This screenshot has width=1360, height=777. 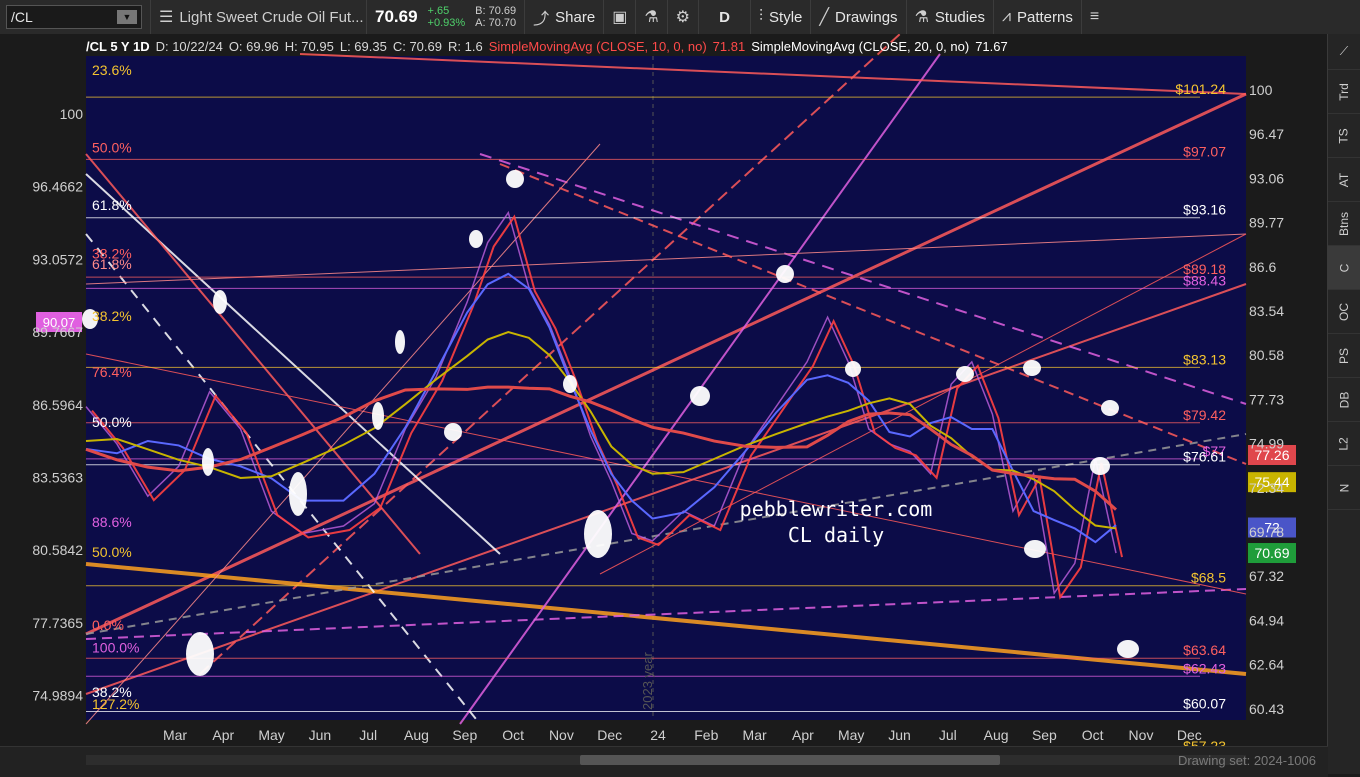 What do you see at coordinates (1093, 735) in the screenshot?
I see `x-tick-label: Oct` at bounding box center [1093, 735].